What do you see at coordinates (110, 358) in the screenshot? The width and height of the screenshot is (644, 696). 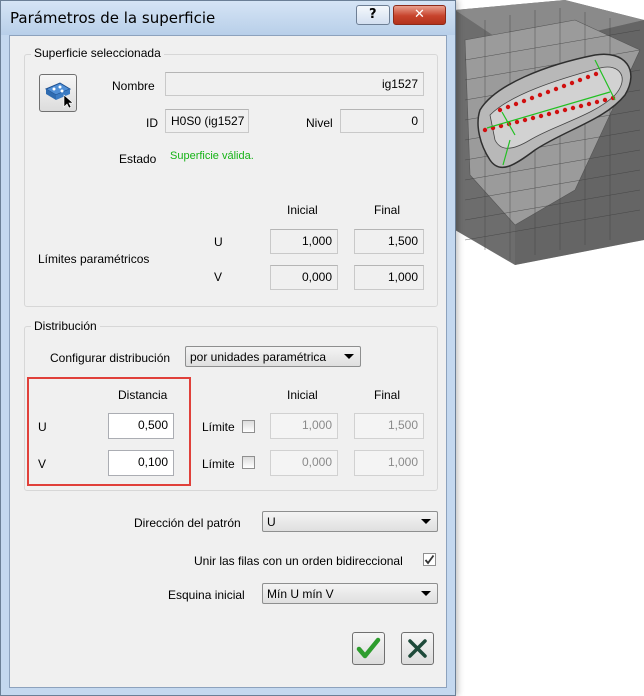 I see `configure-distribution-label: Configurar distribución` at bounding box center [110, 358].